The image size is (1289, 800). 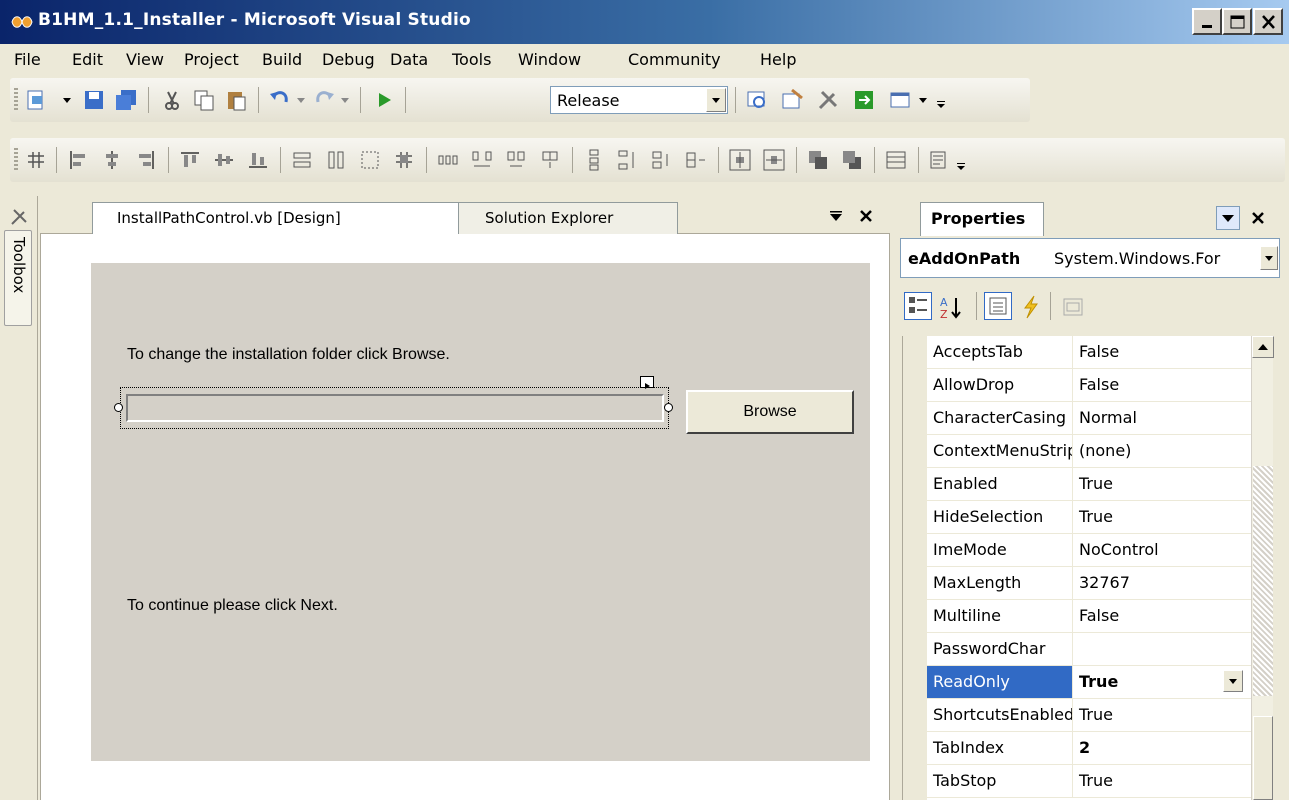 What do you see at coordinates (1263, 758) in the screenshot?
I see `scroll-thumb` at bounding box center [1263, 758].